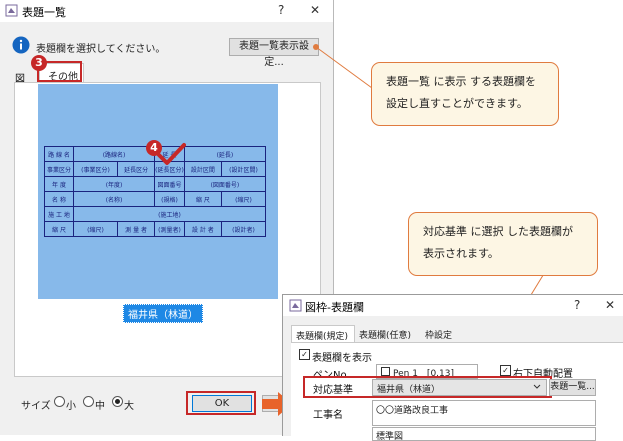 Image resolution: width=623 pixels, height=441 pixels. What do you see at coordinates (412, 411) in the screenshot?
I see `work-name-value: 〇〇道路改良工事` at bounding box center [412, 411].